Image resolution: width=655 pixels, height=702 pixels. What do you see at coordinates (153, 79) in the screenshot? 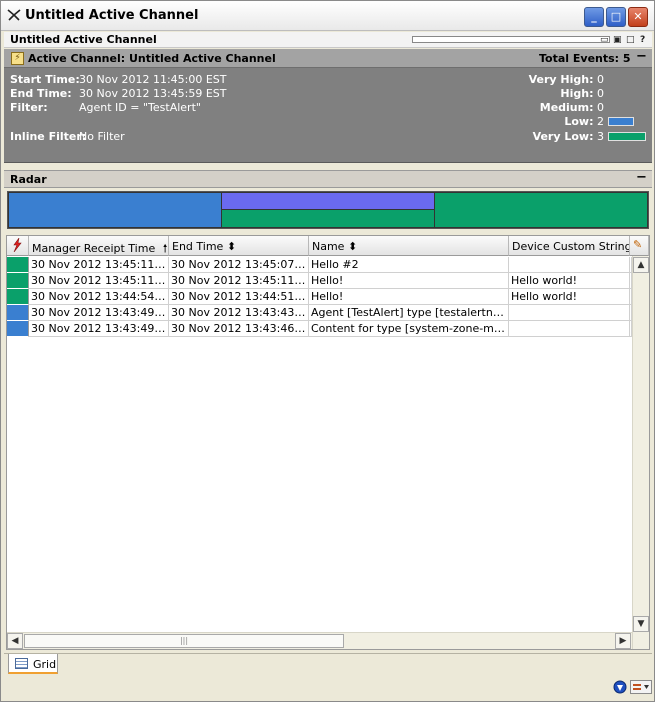
I see `start-time-value: 30 Nov 2012 11:45:00 EST` at bounding box center [153, 79].